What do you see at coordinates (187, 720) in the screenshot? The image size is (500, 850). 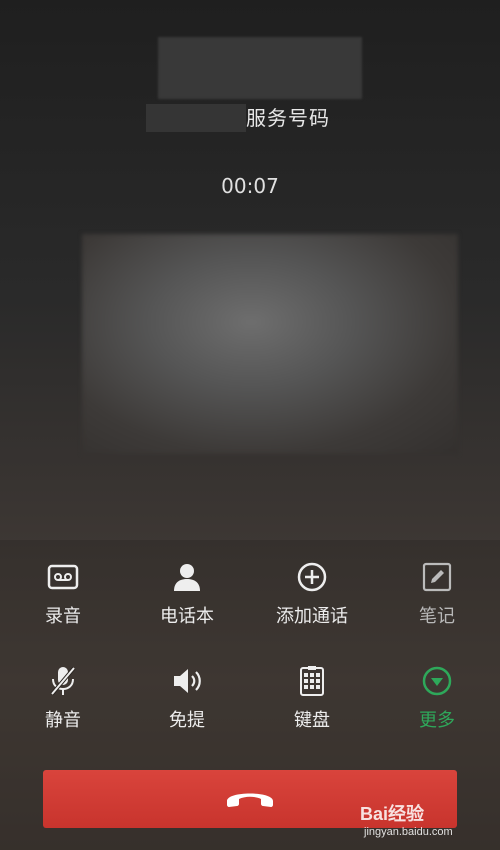 I see `speaker-label: 免提` at bounding box center [187, 720].